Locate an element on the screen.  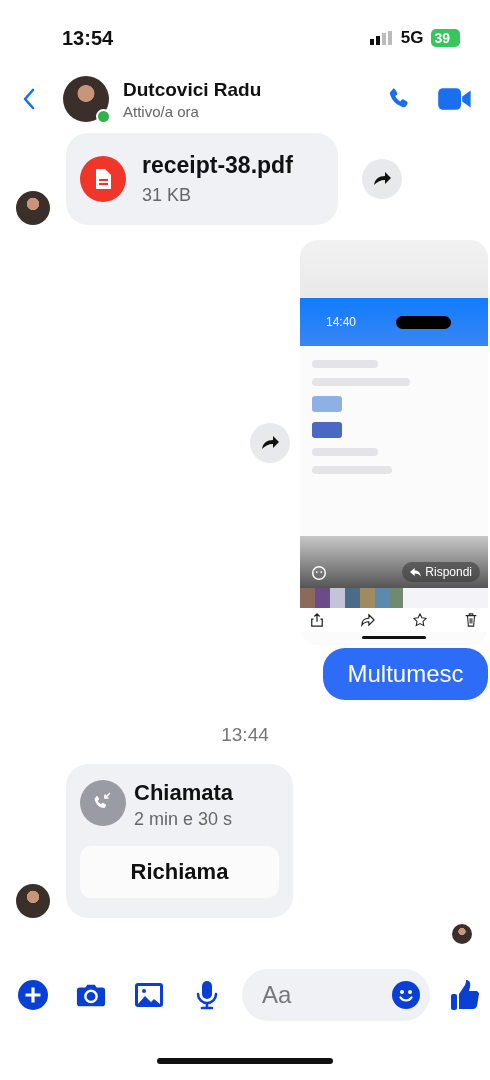
image-icon is located at coordinates (149, 995).